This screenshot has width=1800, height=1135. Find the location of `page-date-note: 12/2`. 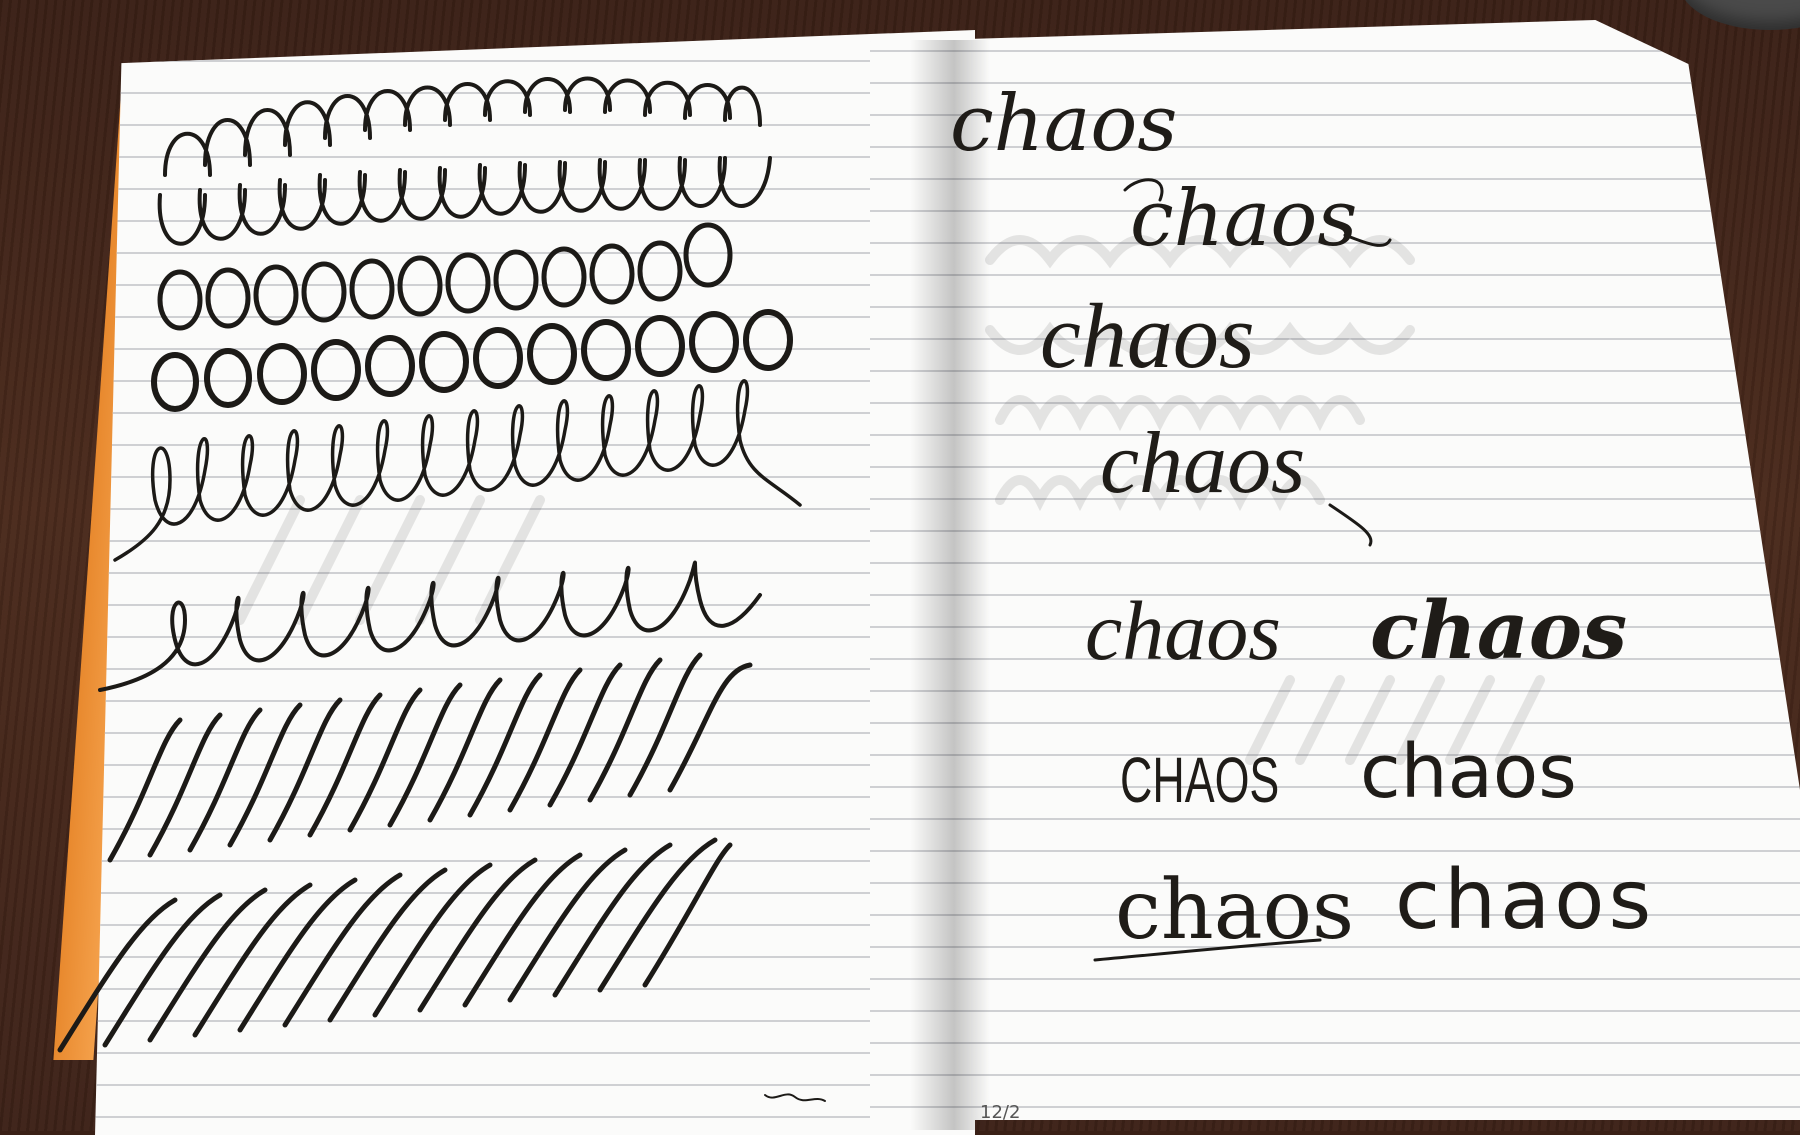

page-date-note: 12/2 is located at coordinates (1000, 1112).